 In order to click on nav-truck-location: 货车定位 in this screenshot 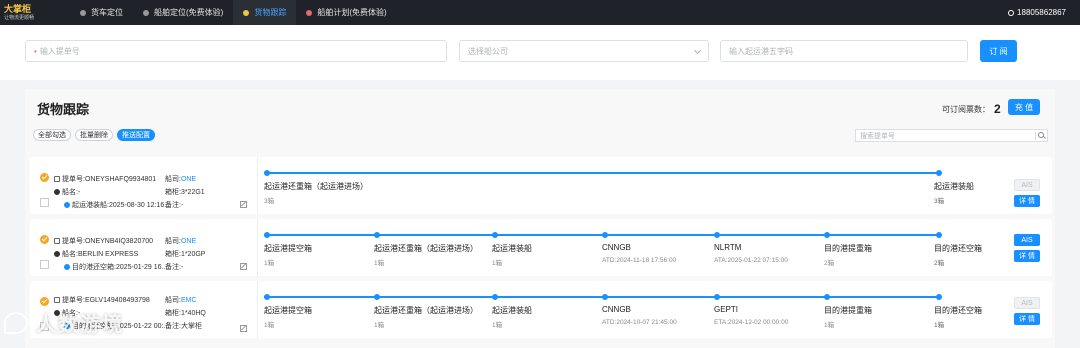, I will do `click(101, 12)`.